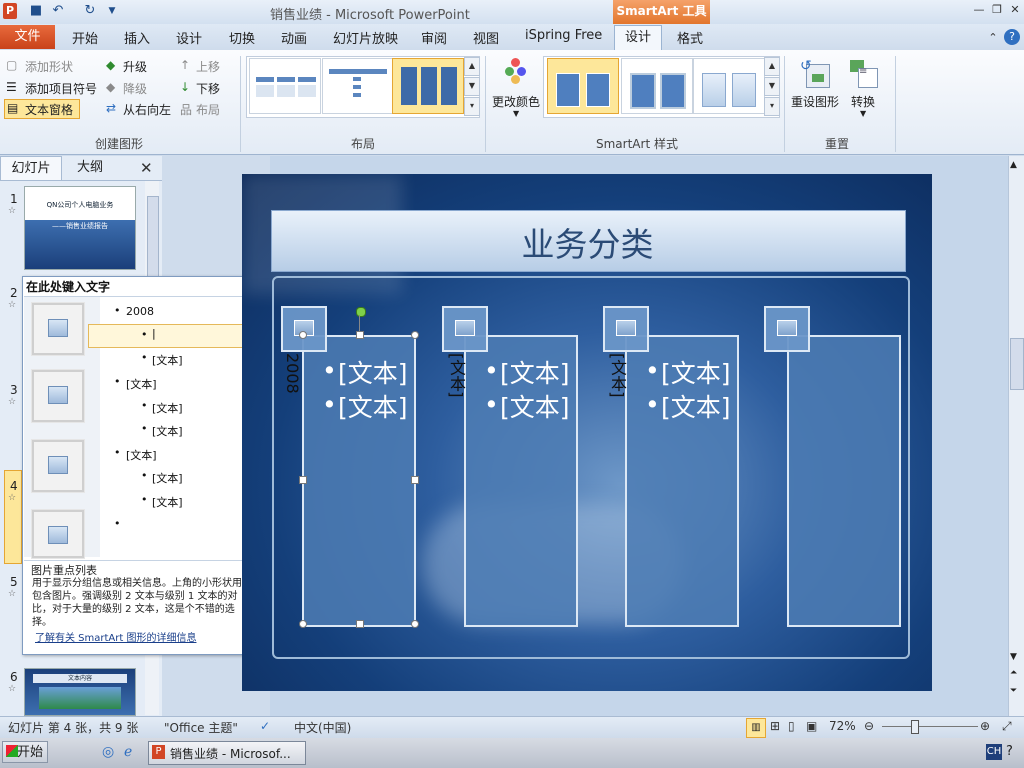 This screenshot has height=768, width=1024. Describe the element at coordinates (167, 336) in the screenshot. I see `text-pane-item-editing` at that location.